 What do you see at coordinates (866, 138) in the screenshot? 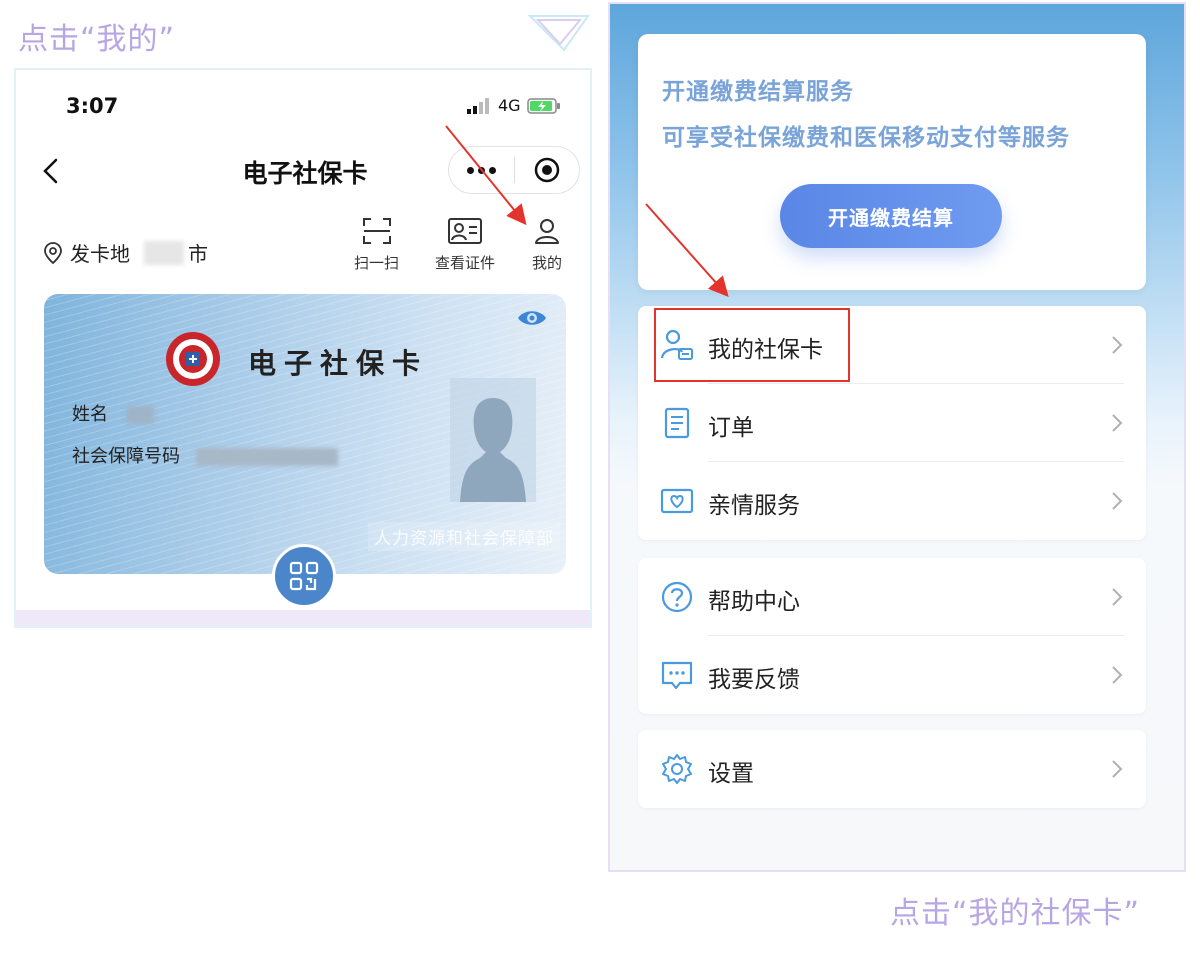
I see `promo-subline: 可享受社保缴费和医保移动支付等服务` at bounding box center [866, 138].